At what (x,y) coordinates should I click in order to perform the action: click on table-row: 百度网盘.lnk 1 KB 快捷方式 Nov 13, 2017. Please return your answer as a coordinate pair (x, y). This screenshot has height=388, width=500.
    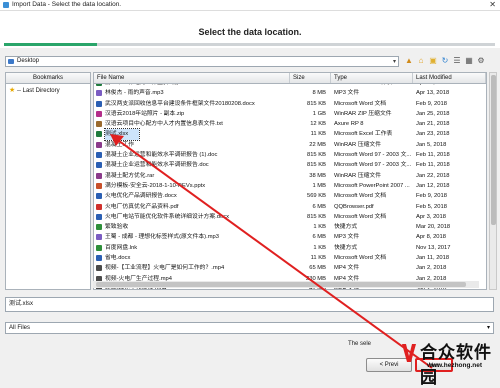
    Looking at the image, I should click on (290, 248).